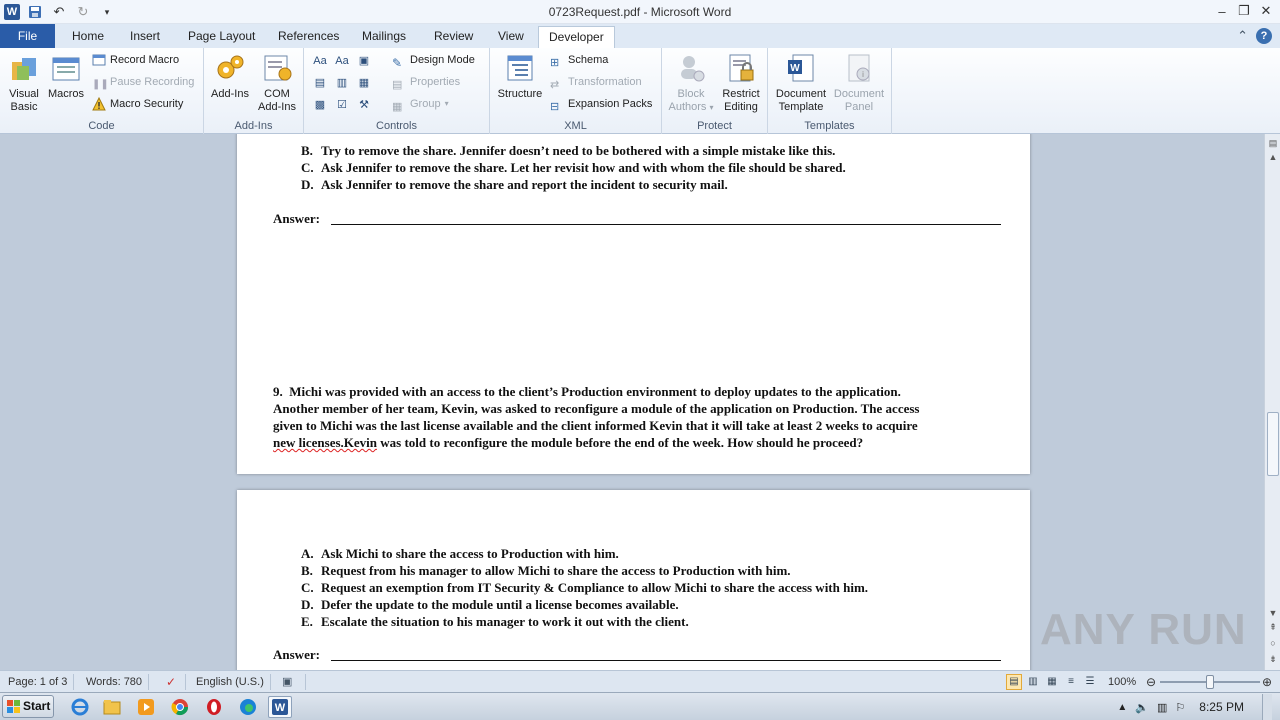 This screenshot has width=1280, height=720. Describe the element at coordinates (579, 60) in the screenshot. I see `schema-button: ⊞ Schema` at that location.